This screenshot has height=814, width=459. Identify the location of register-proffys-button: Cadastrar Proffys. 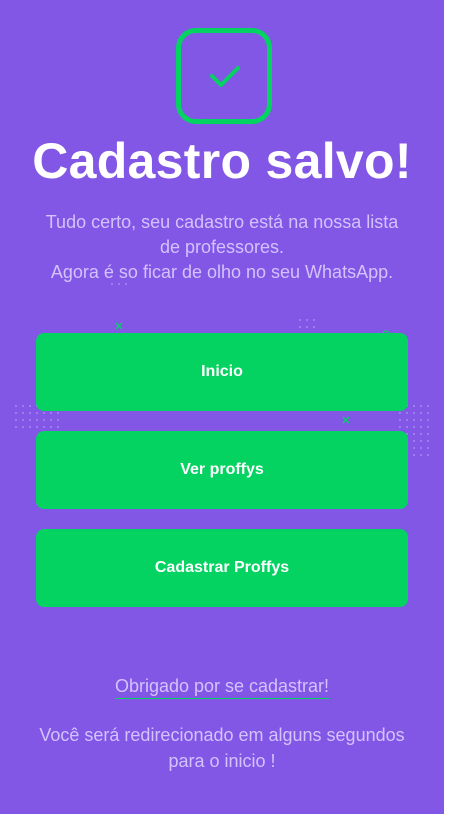
(222, 568).